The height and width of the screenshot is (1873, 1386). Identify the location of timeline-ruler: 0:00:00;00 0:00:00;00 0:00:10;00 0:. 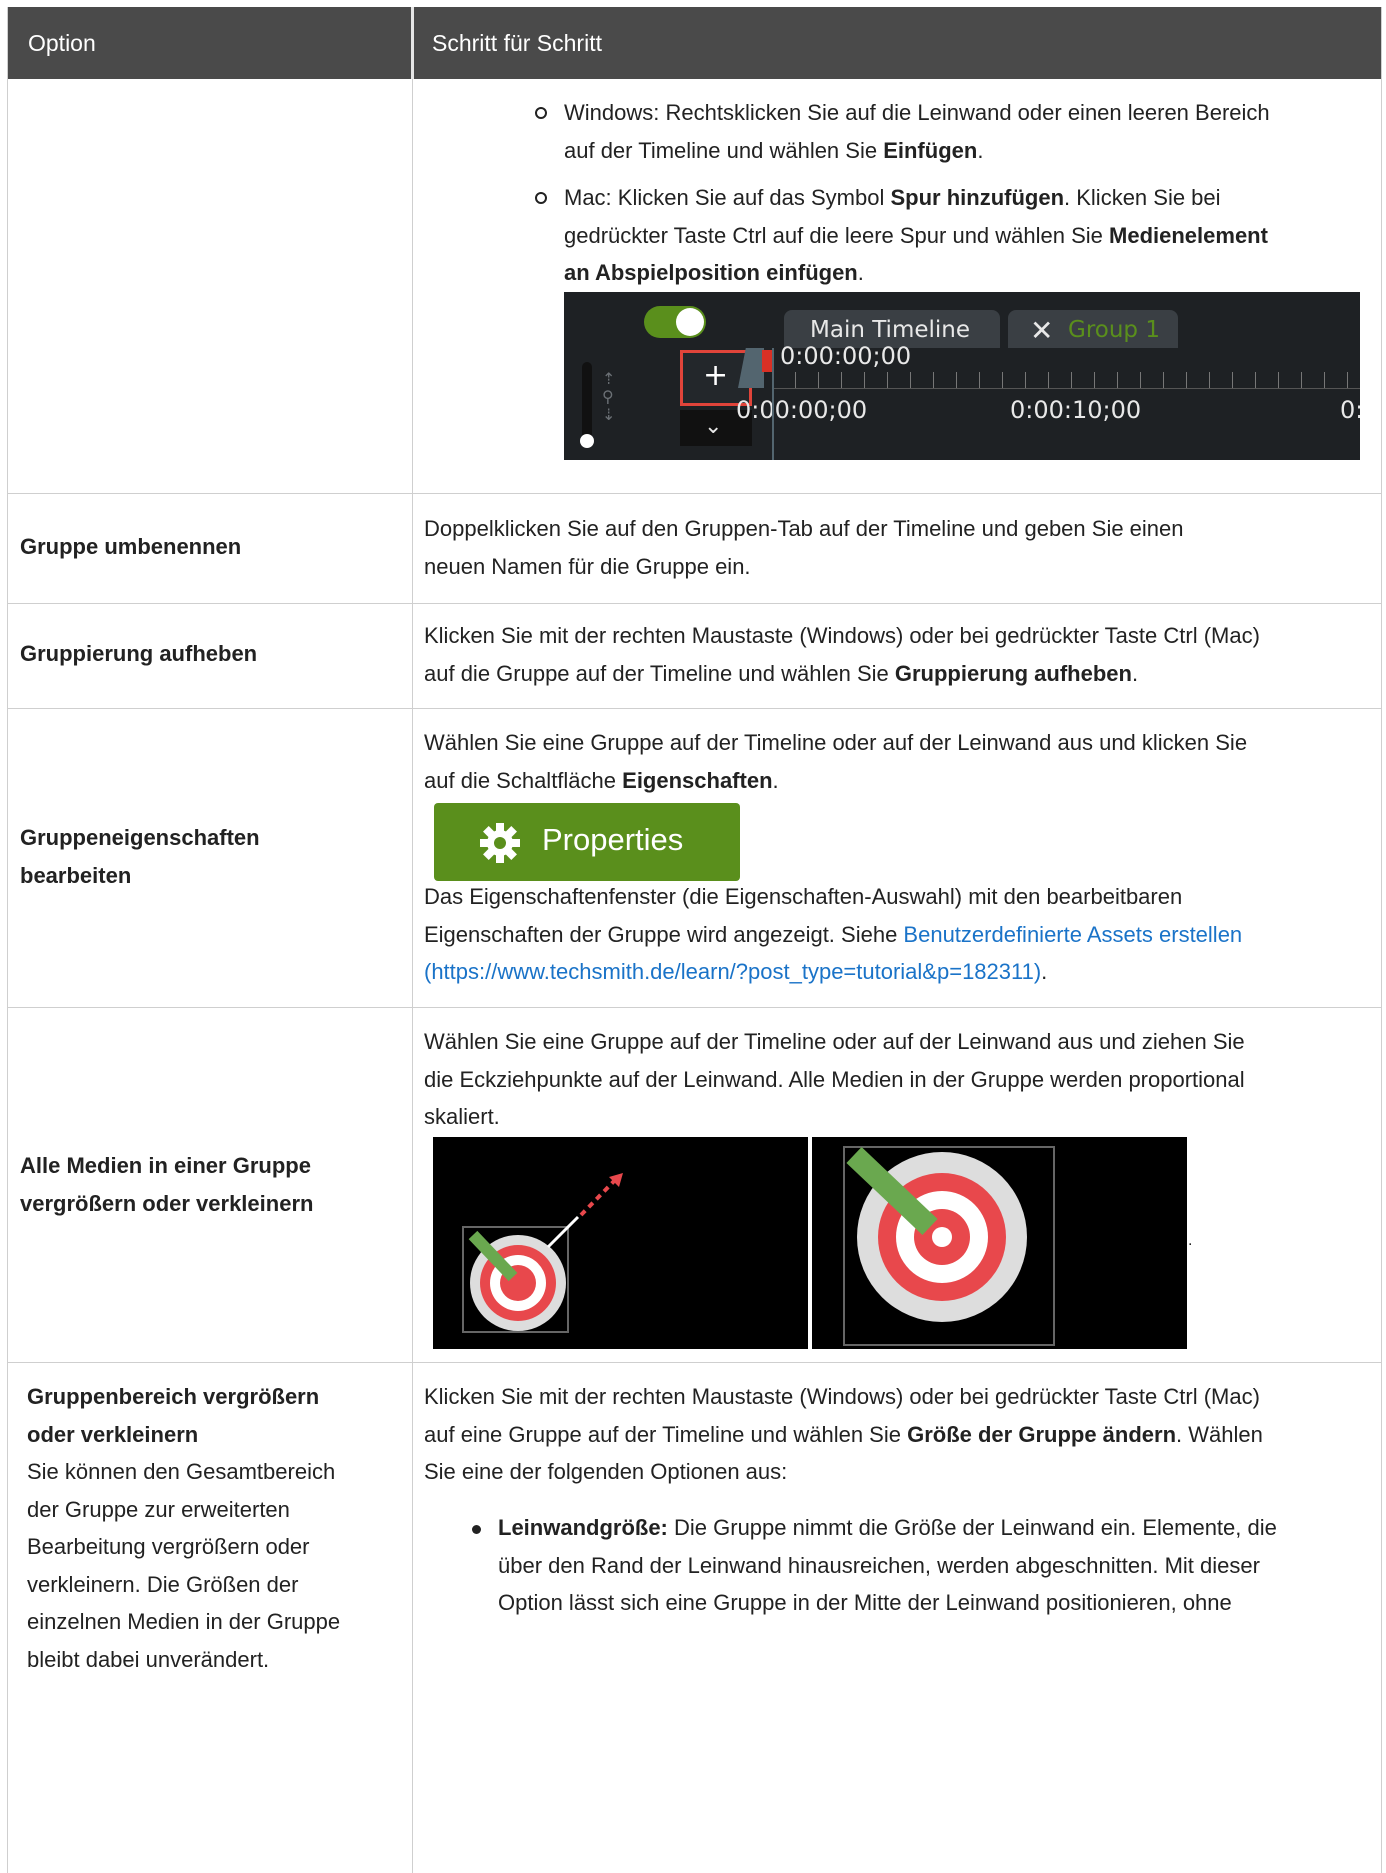
(1048, 401).